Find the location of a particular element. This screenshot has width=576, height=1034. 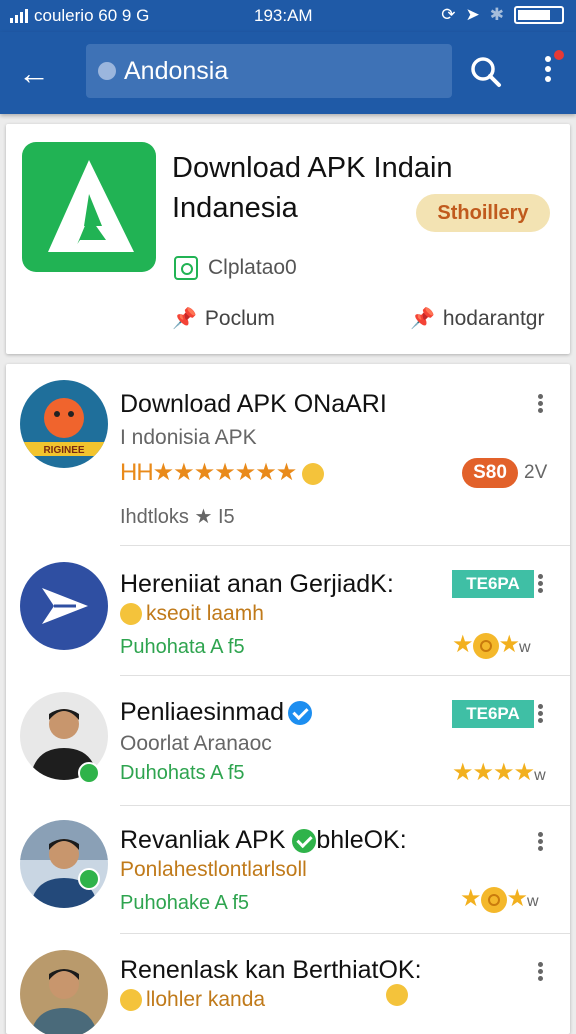

meta-left: 📌 Poclum is located at coordinates (223, 318).